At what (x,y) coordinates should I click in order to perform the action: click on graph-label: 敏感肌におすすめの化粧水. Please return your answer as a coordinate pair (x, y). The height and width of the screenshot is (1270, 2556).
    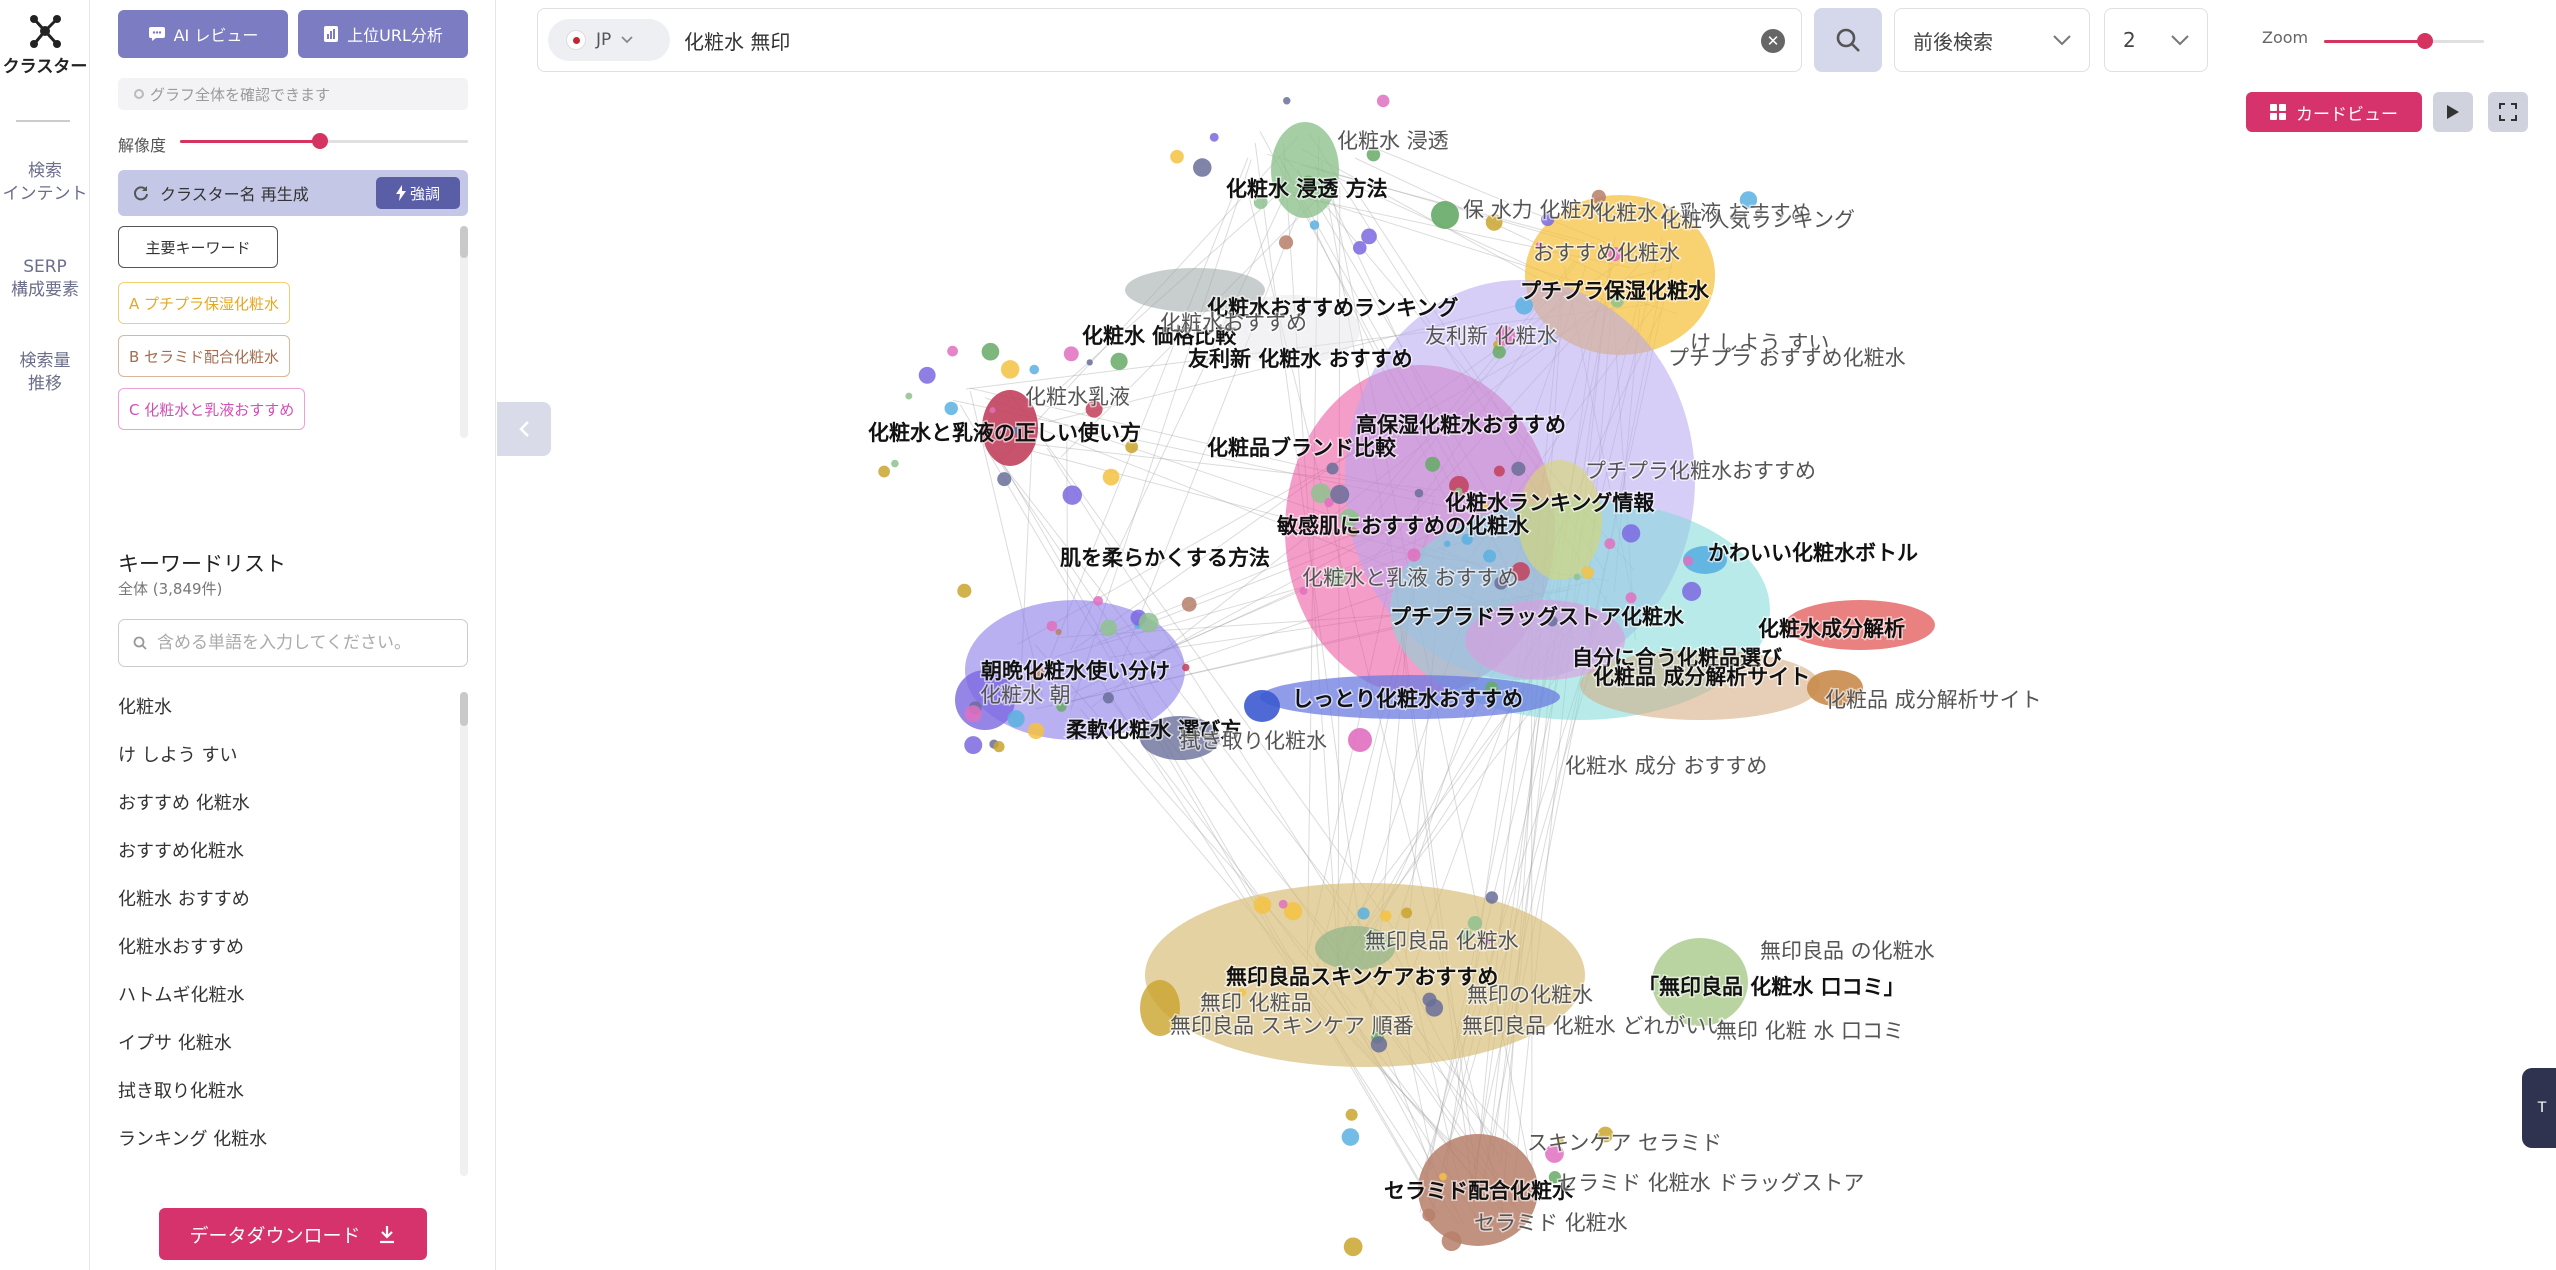
    Looking at the image, I should click on (1403, 526).